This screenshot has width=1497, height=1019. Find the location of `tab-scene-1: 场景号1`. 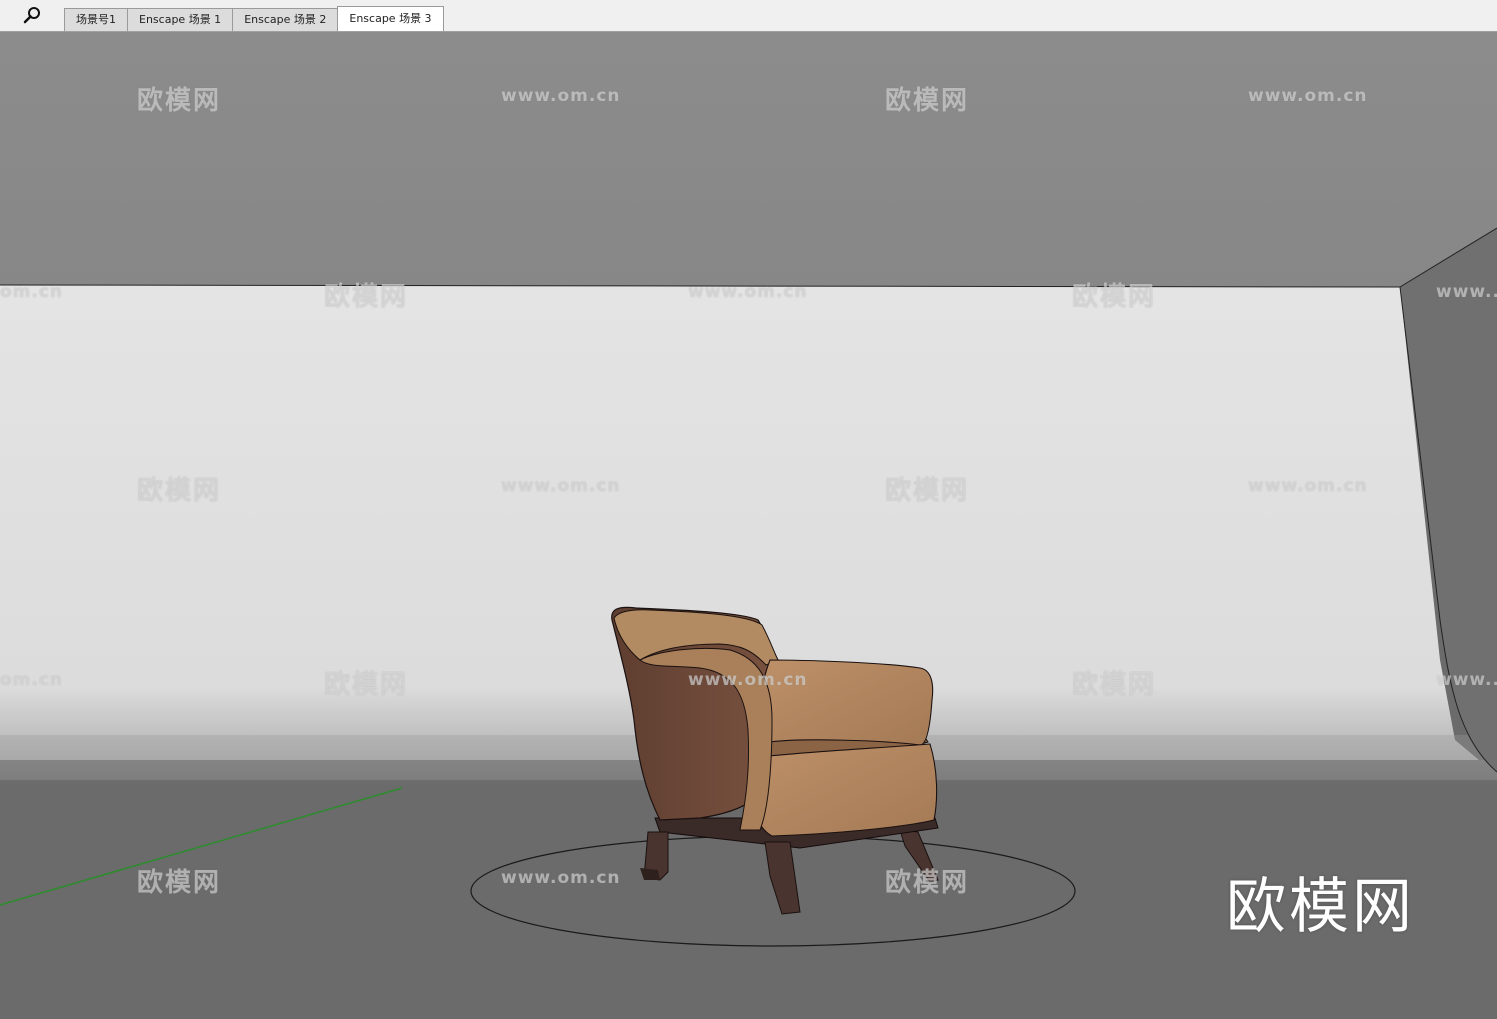

tab-scene-1: 场景号1 is located at coordinates (96, 19).